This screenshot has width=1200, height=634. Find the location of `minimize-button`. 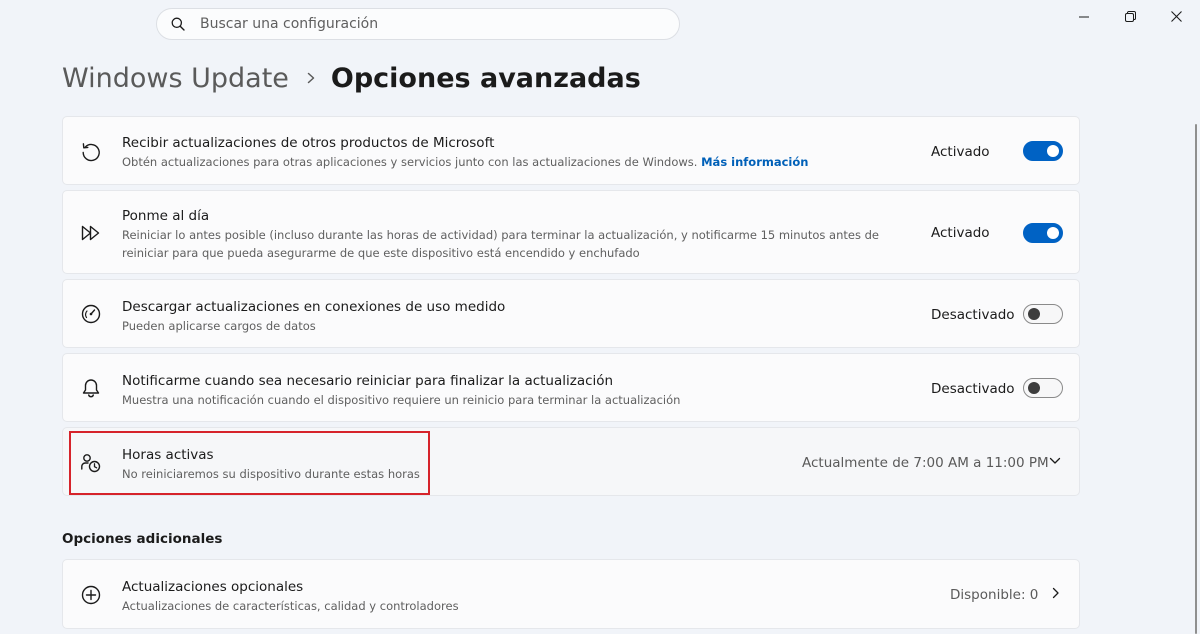

minimize-button is located at coordinates (1084, 16).